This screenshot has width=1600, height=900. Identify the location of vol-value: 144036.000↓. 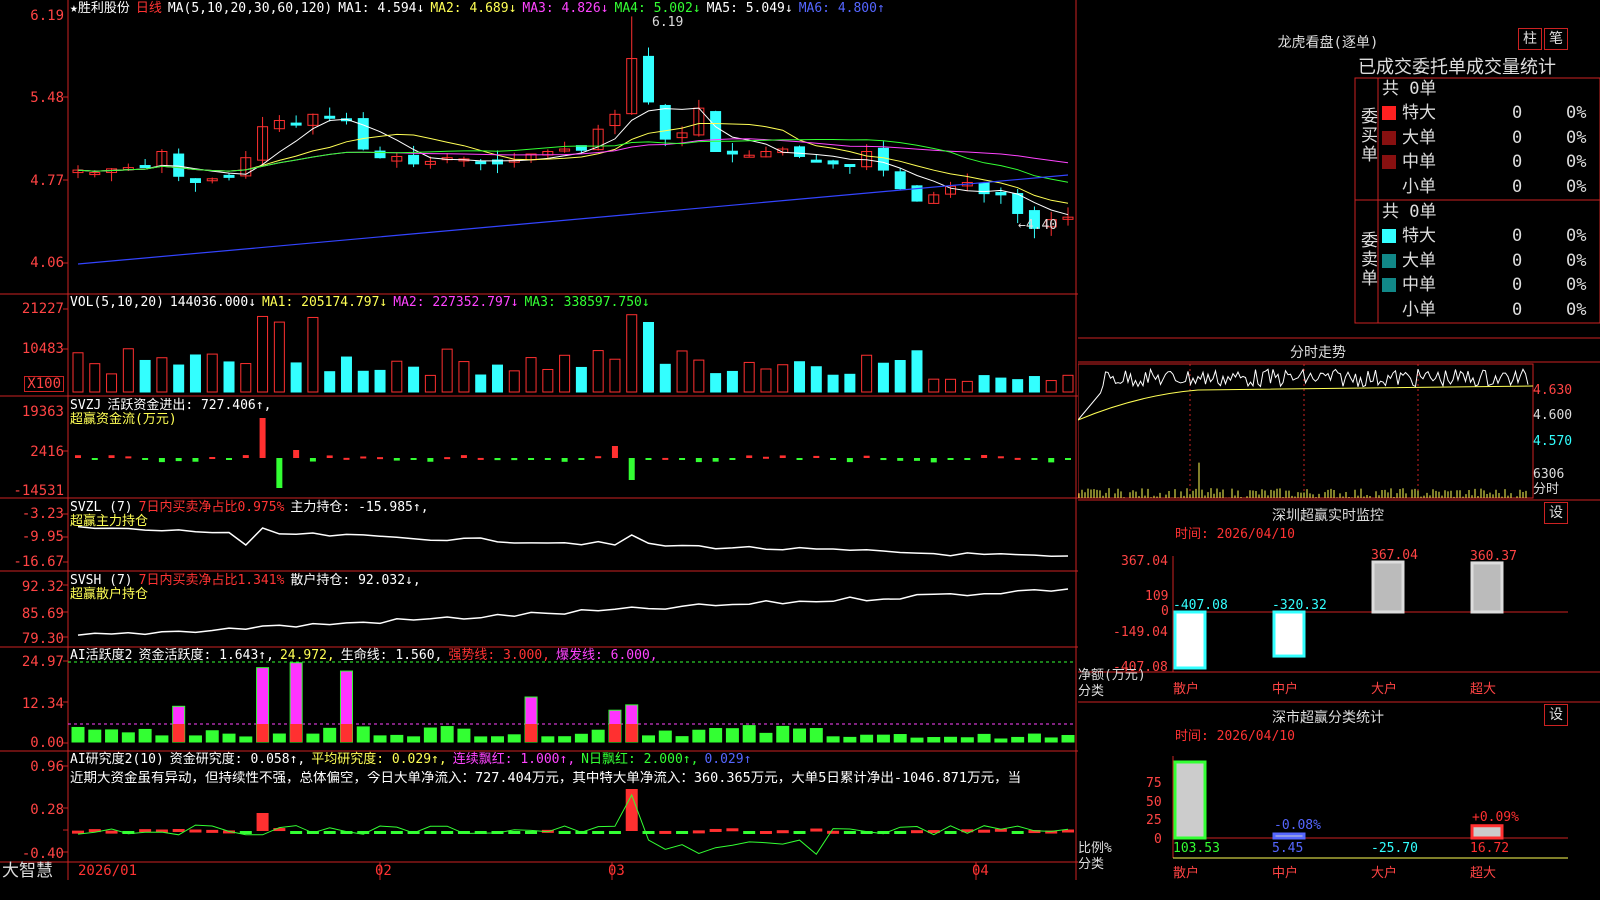
(213, 302).